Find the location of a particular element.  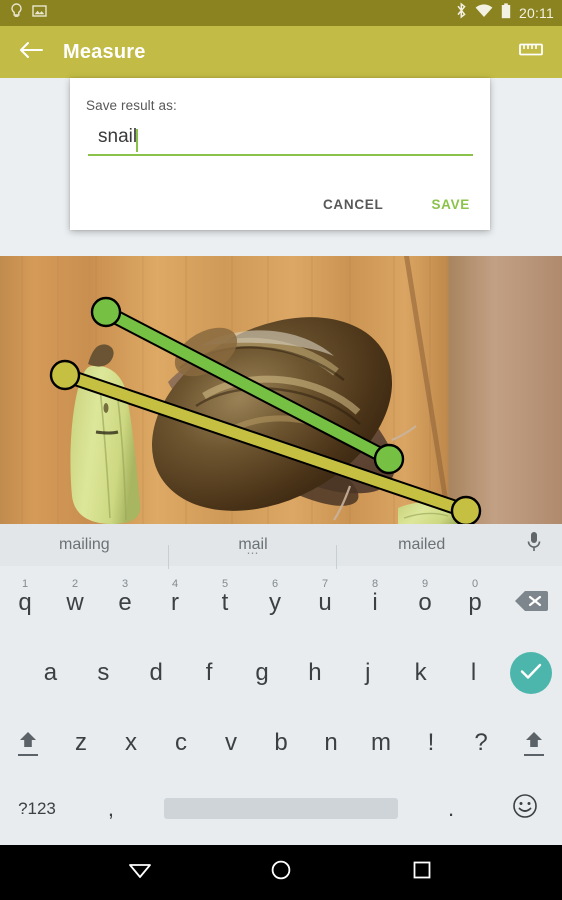

key-label: ? is located at coordinates (481, 742).